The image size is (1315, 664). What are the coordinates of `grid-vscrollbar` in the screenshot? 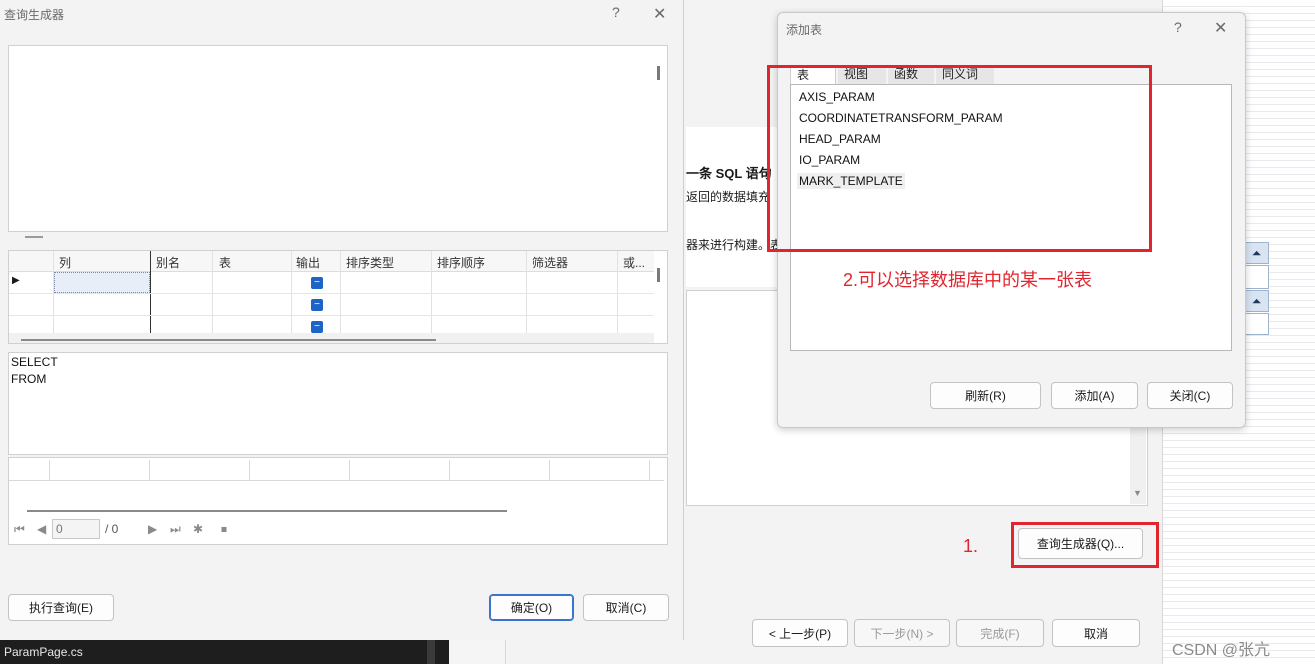 It's located at (658, 275).